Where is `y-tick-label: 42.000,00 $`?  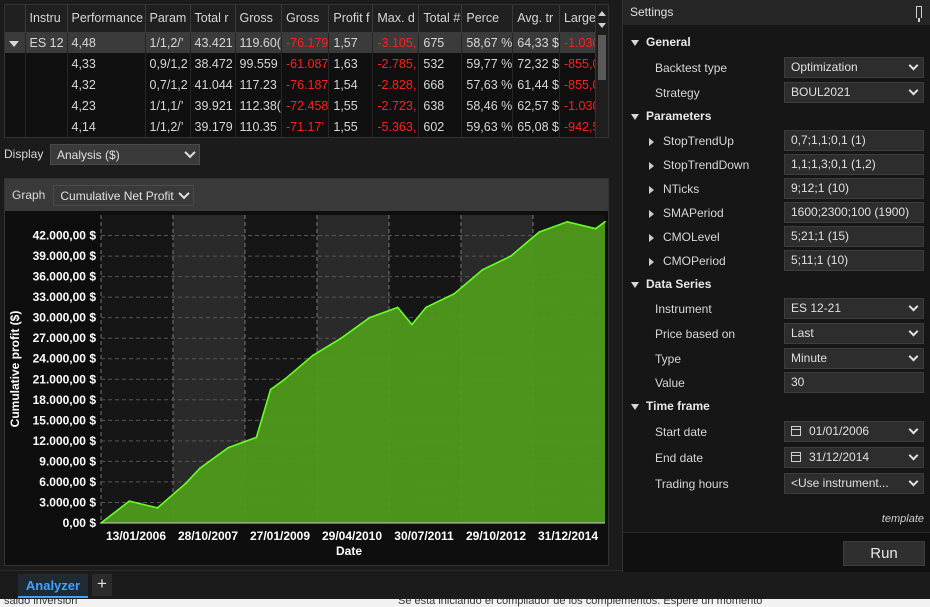 y-tick-label: 42.000,00 $ is located at coordinates (65, 236).